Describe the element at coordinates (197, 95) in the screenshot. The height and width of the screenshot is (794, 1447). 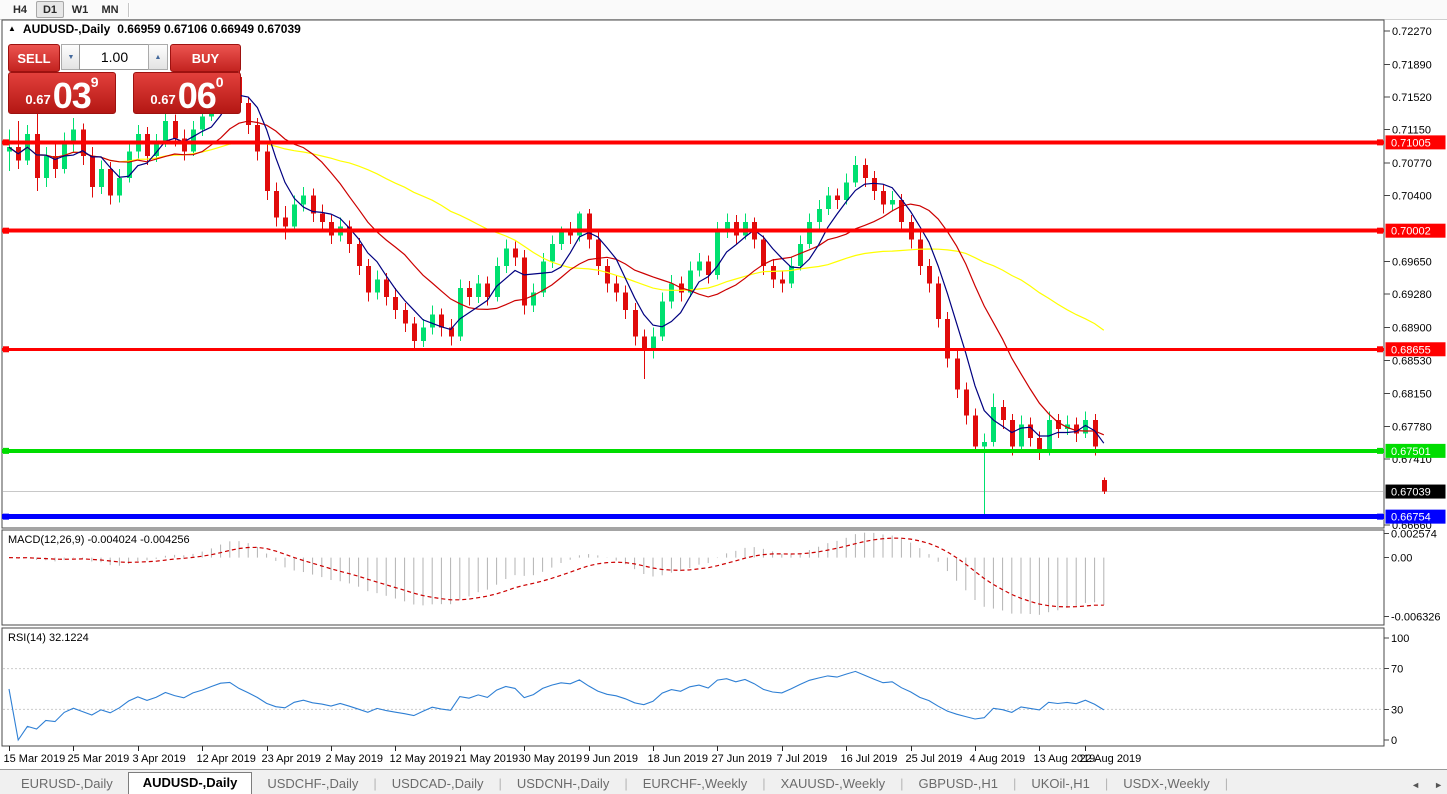
I see `buy-price-big: 06` at that location.